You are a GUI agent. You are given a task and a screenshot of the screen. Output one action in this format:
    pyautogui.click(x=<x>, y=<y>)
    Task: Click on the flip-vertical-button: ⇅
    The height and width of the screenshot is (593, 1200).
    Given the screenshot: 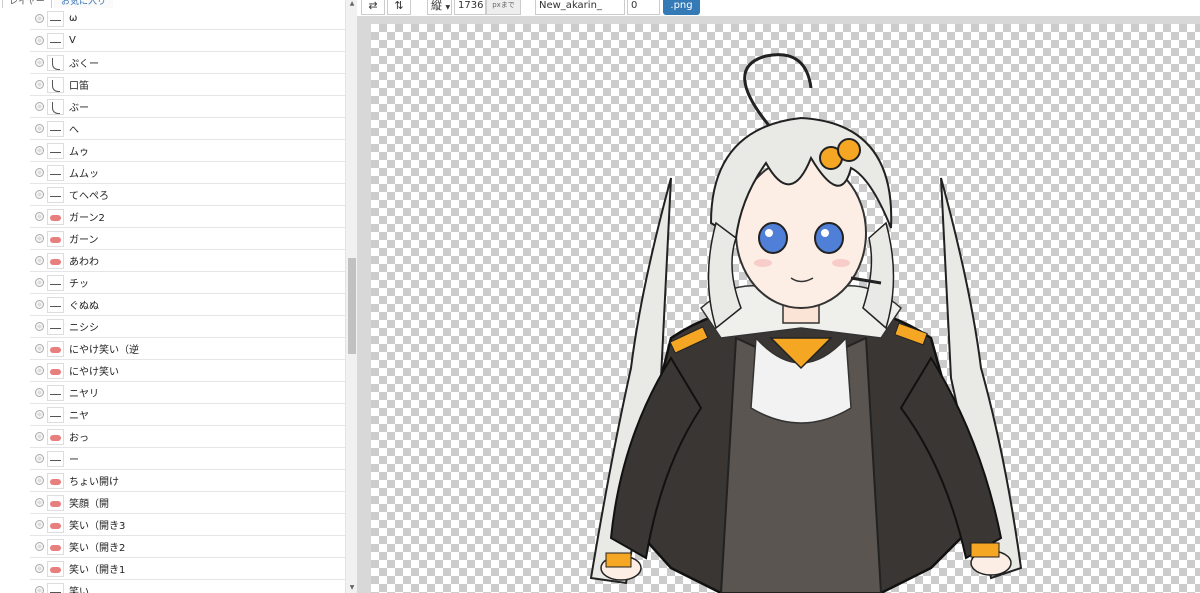 What is the action you would take?
    pyautogui.click(x=399, y=7)
    